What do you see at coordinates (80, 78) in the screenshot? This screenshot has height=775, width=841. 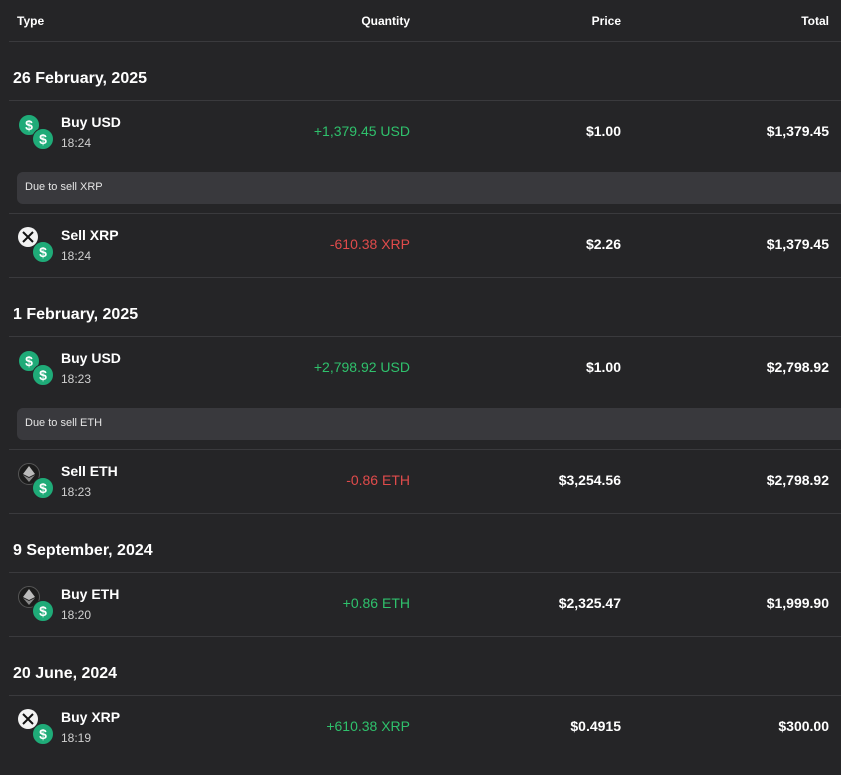 I see `date-heading: 26 February, 2025` at bounding box center [80, 78].